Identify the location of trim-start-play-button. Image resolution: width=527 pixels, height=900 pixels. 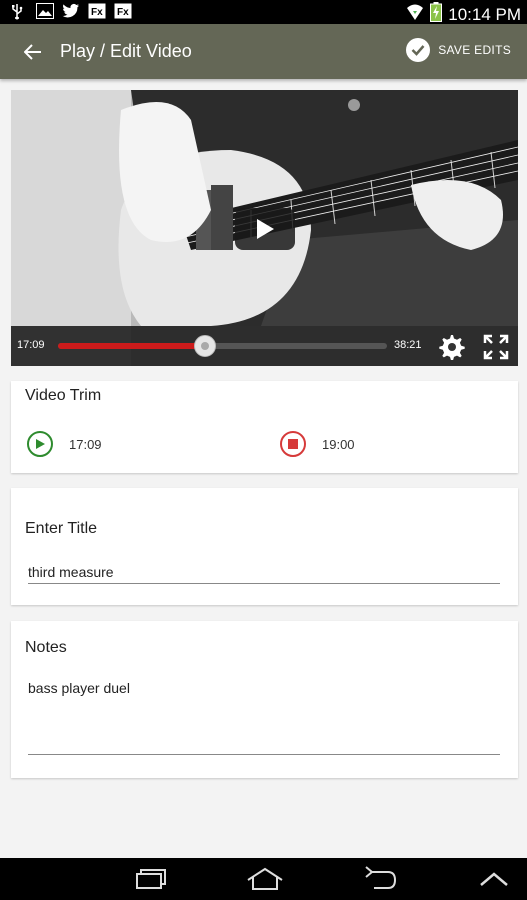
(40, 444).